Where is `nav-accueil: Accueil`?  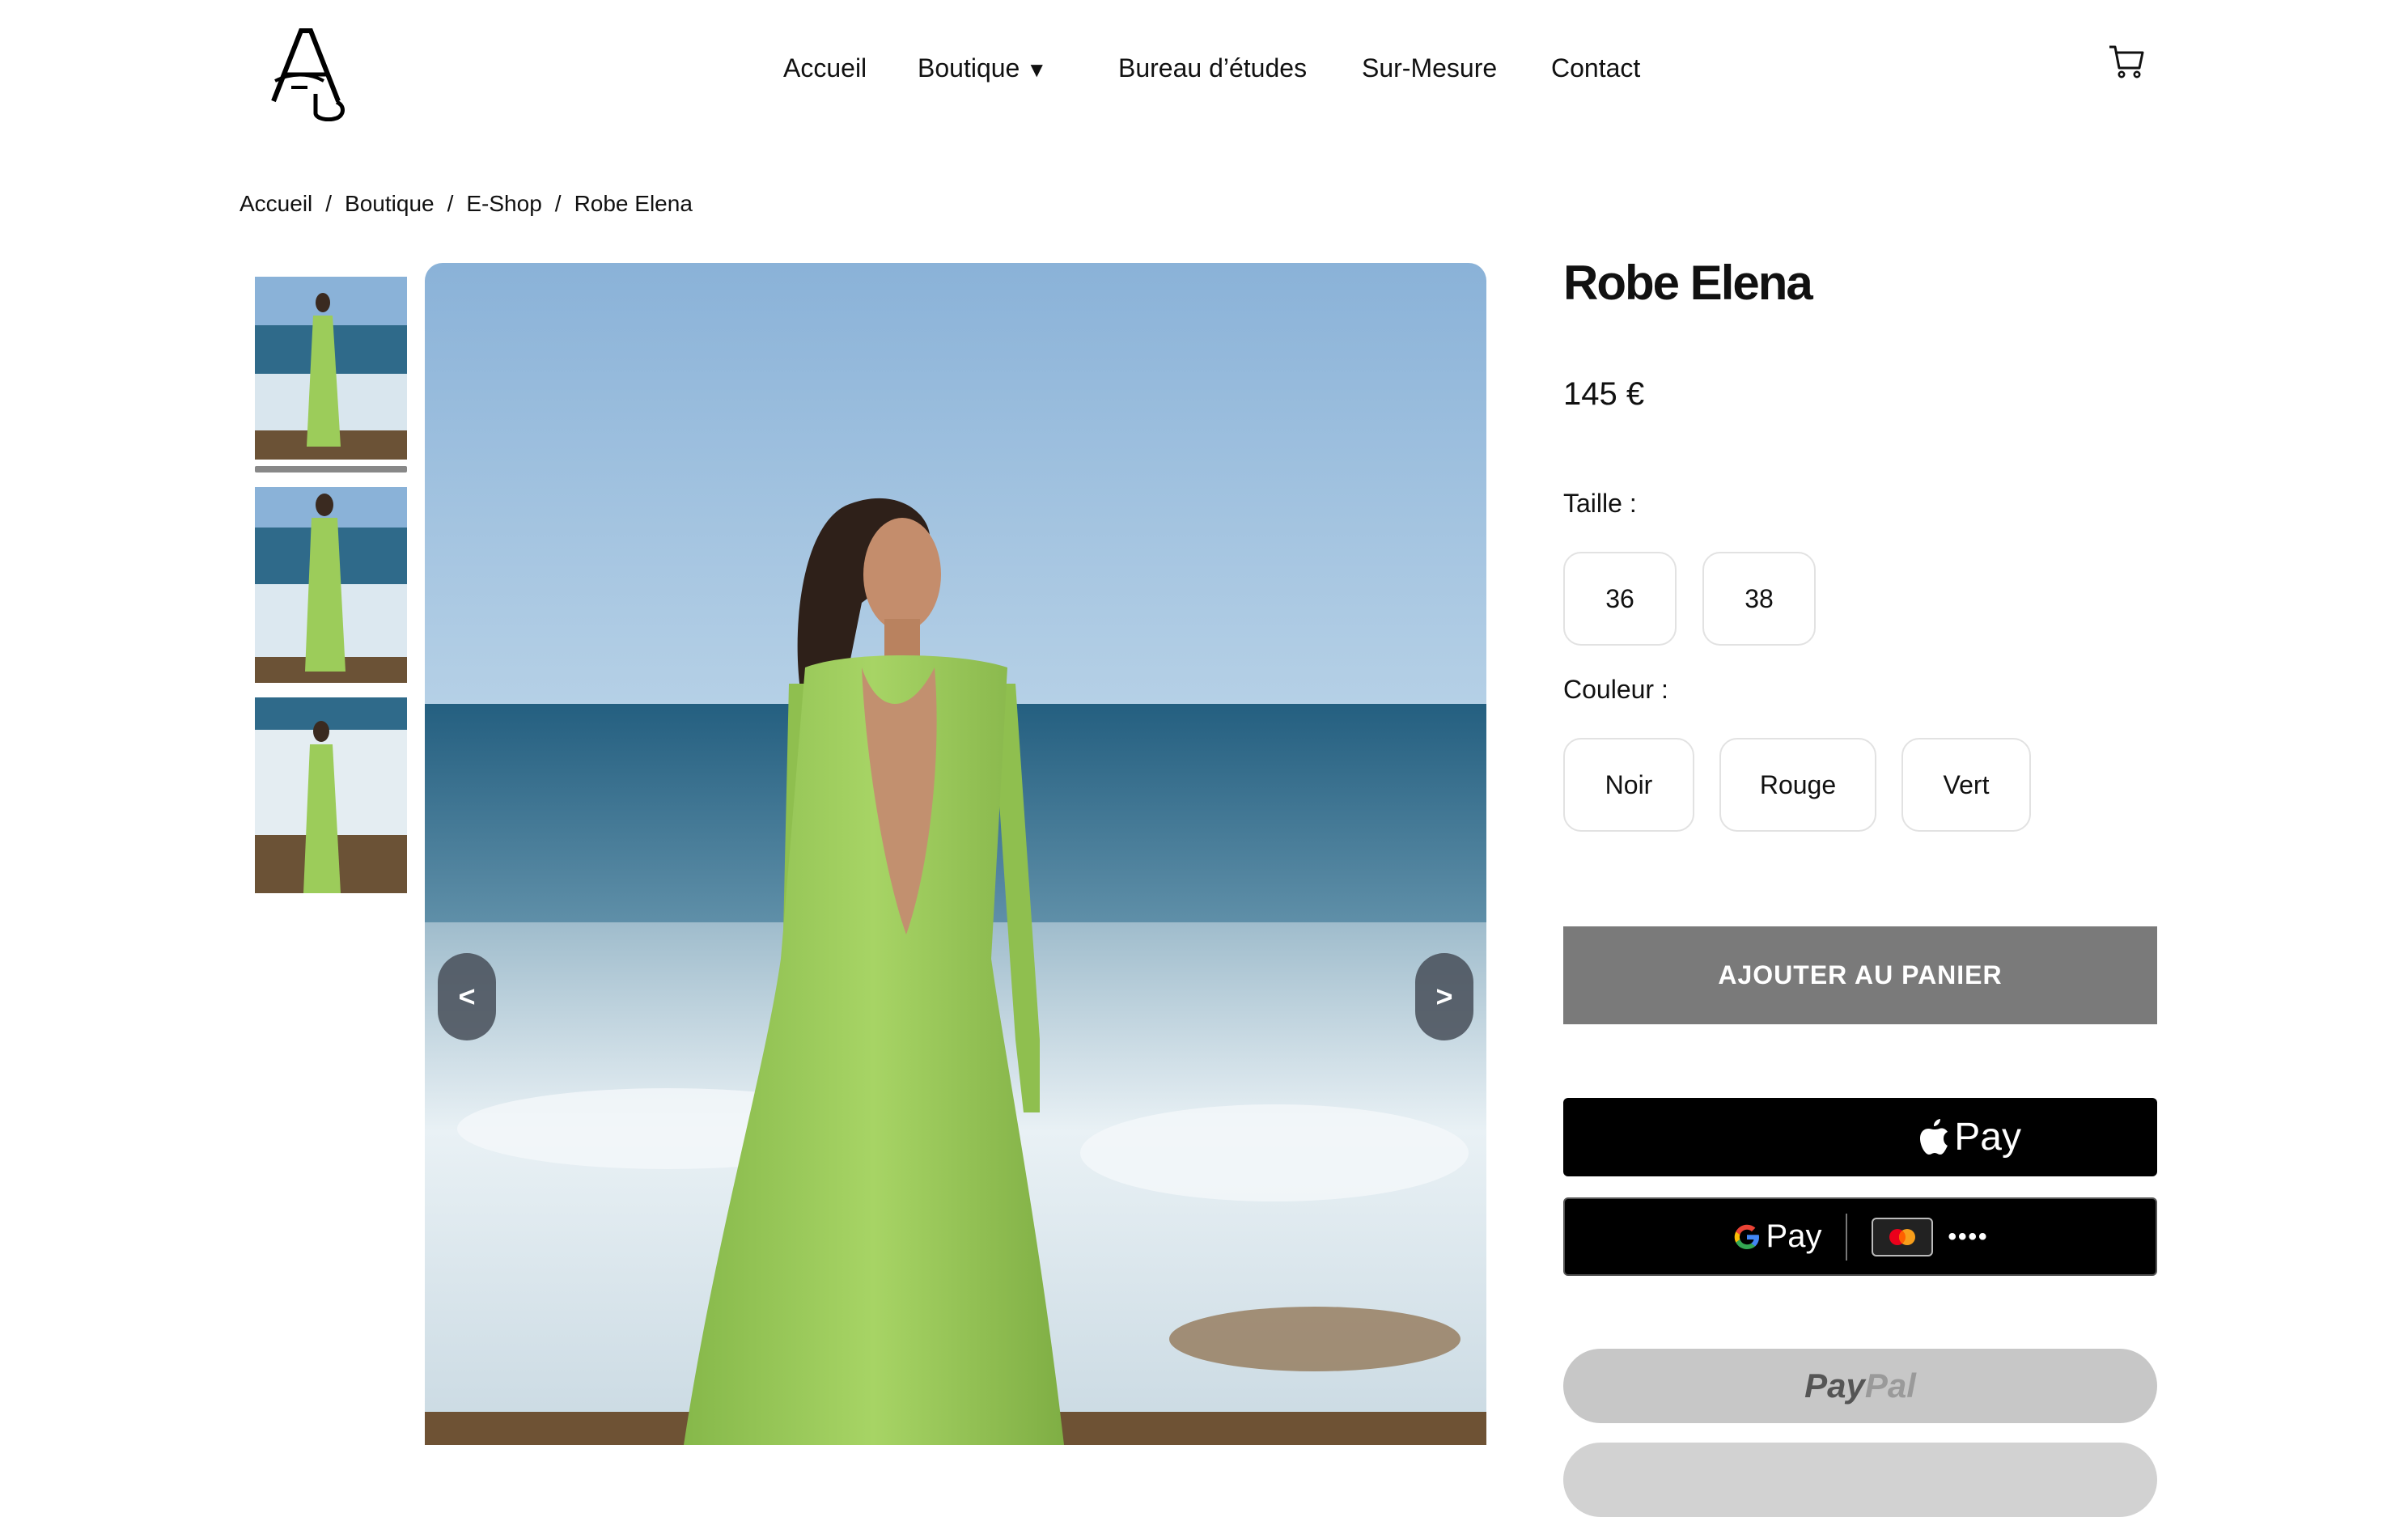
nav-accueil: Accueil is located at coordinates (825, 68).